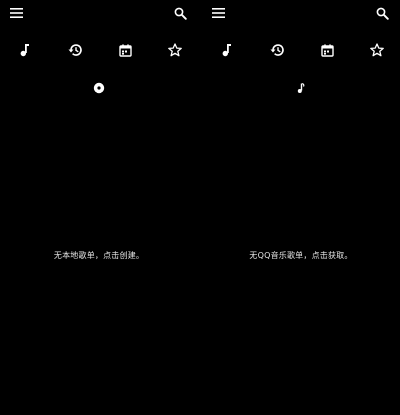 This screenshot has height=415, width=400. I want to click on empty-playlist-message: 无本地歌单，点击创建。, so click(99, 255).